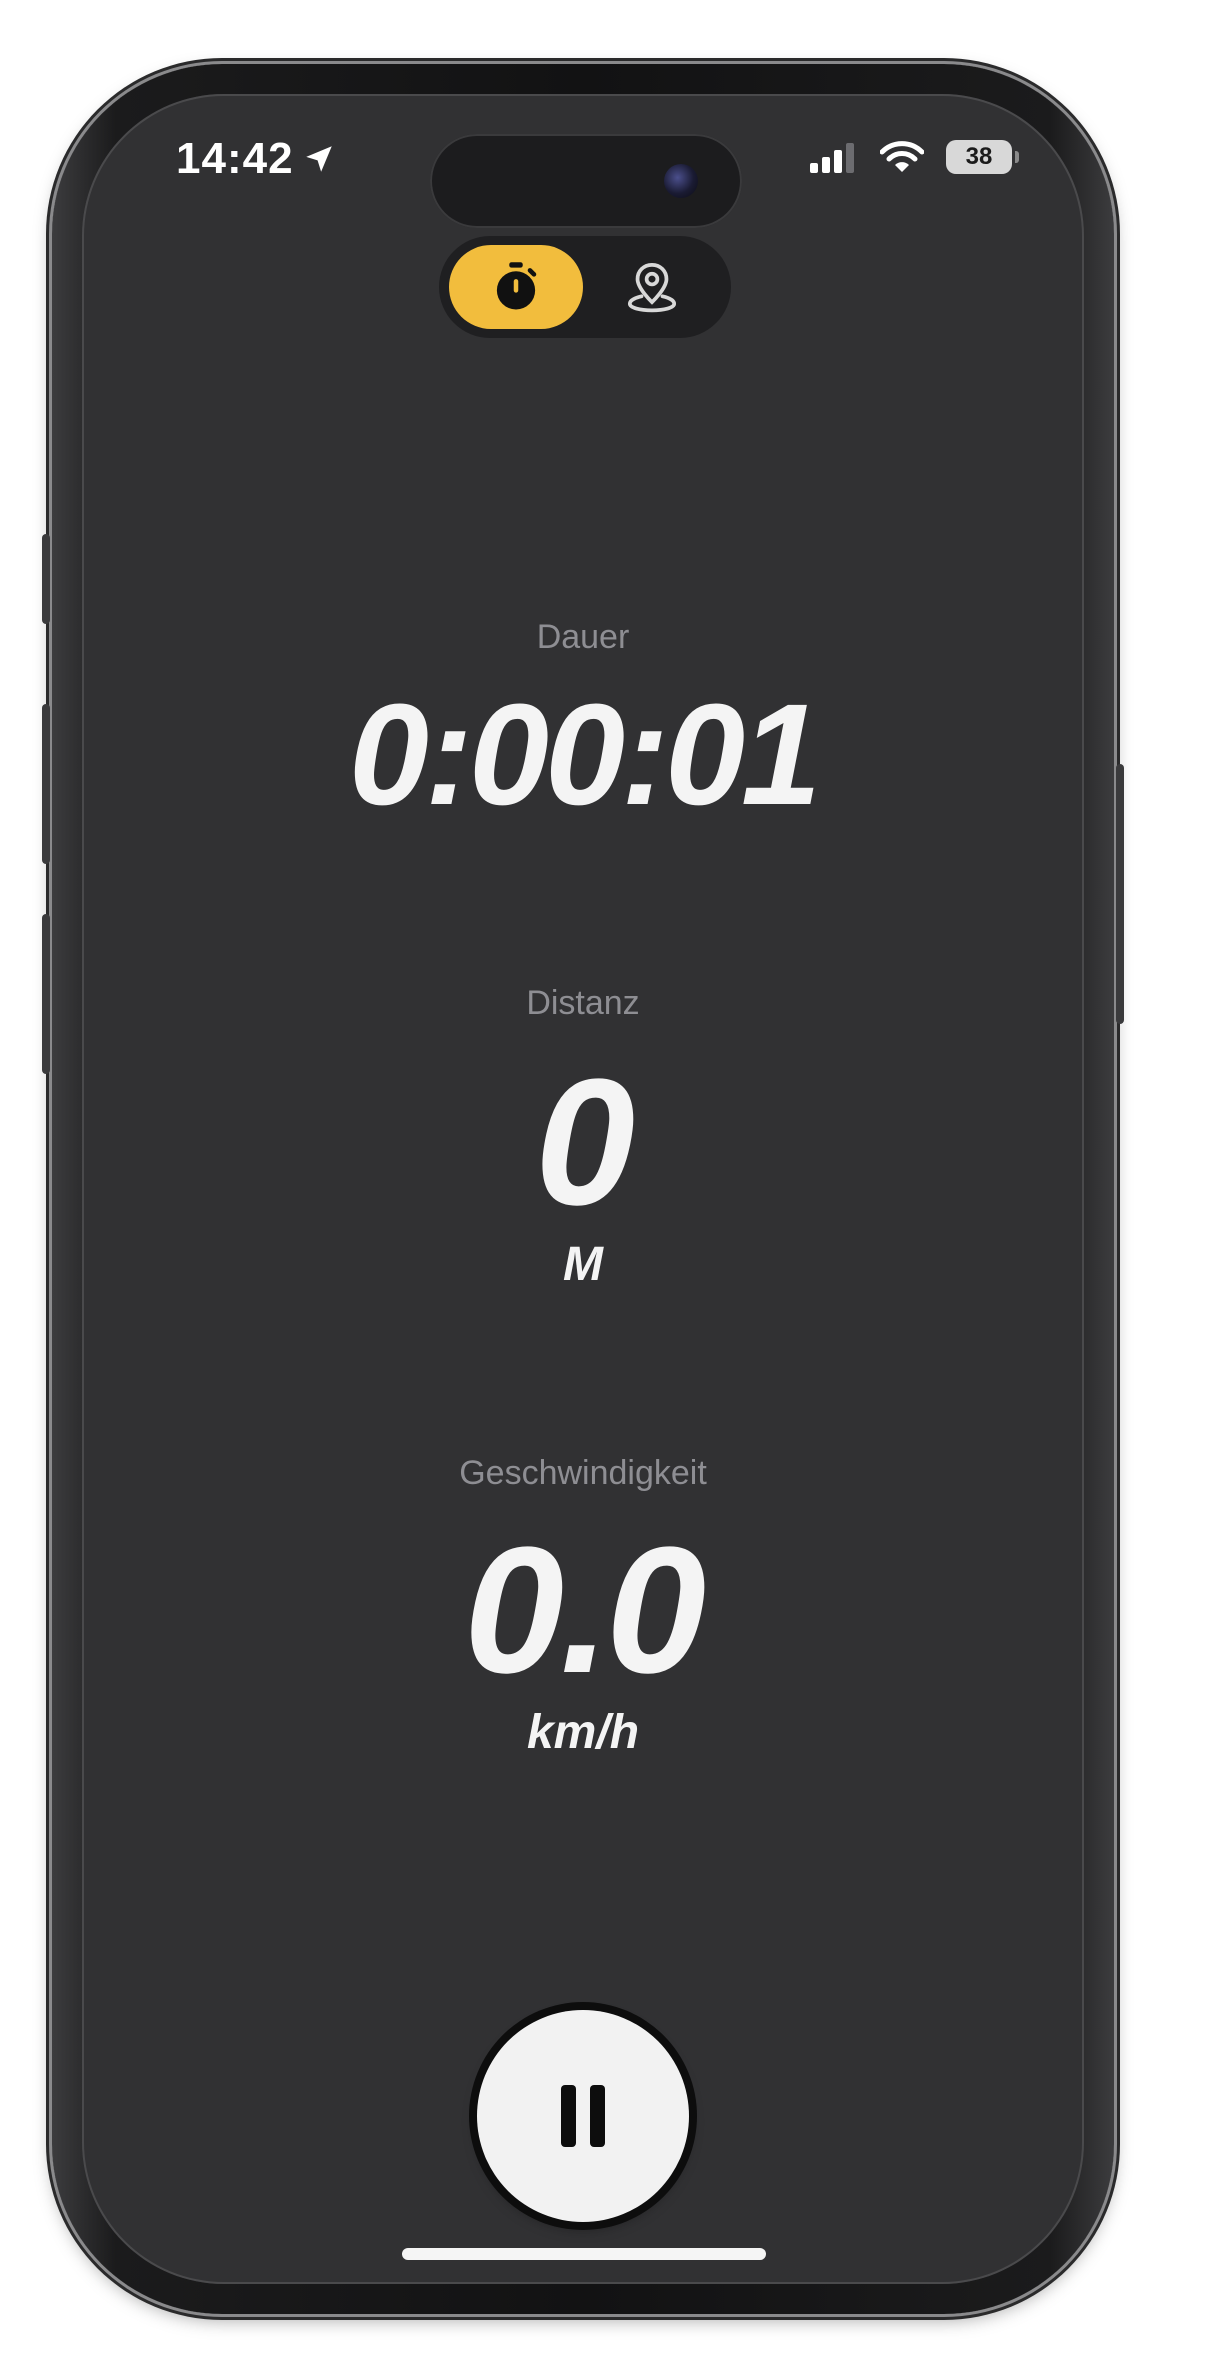 The width and height of the screenshot is (1220, 2368). I want to click on volume-up-button, so click(46, 784).